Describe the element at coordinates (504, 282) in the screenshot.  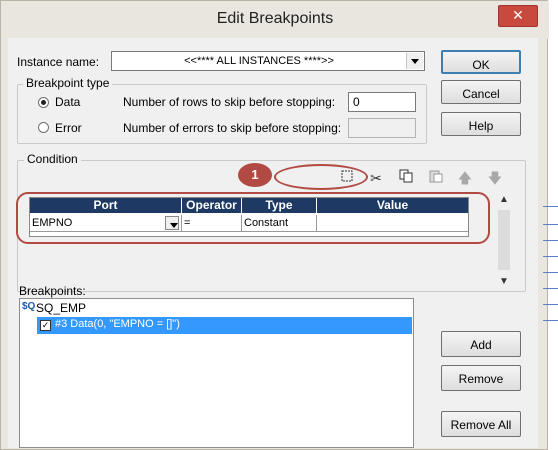
I see `scroll-down-icon: ▼` at that location.